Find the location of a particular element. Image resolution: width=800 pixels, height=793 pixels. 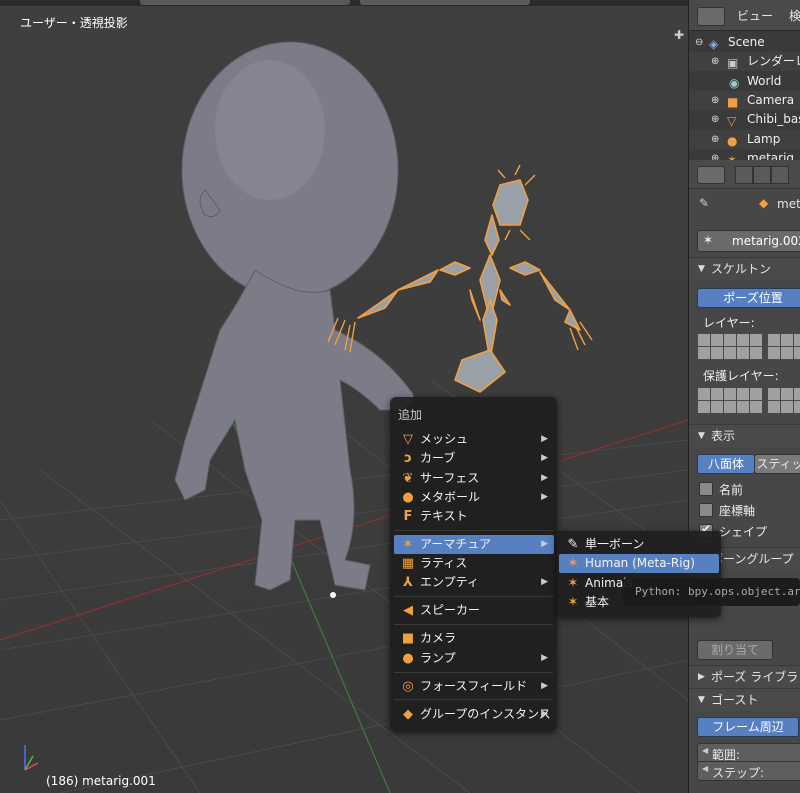

tree-item-label: レンダーレ is located at coordinates (773, 61).